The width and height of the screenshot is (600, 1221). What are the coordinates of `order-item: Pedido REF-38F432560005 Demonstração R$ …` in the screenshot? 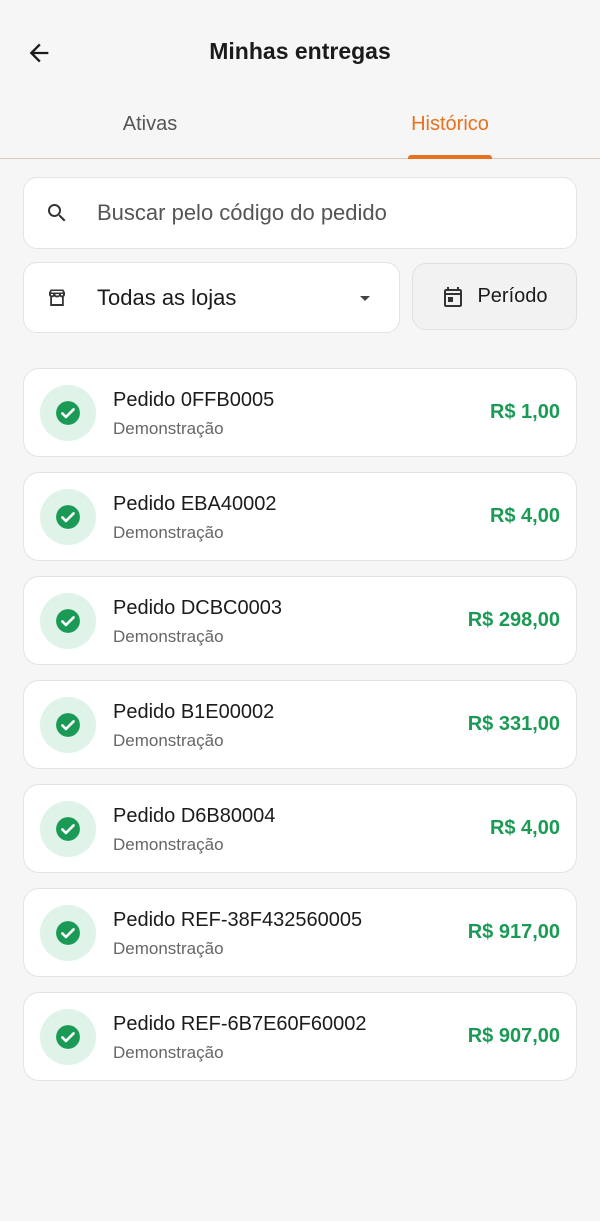 It's located at (300, 932).